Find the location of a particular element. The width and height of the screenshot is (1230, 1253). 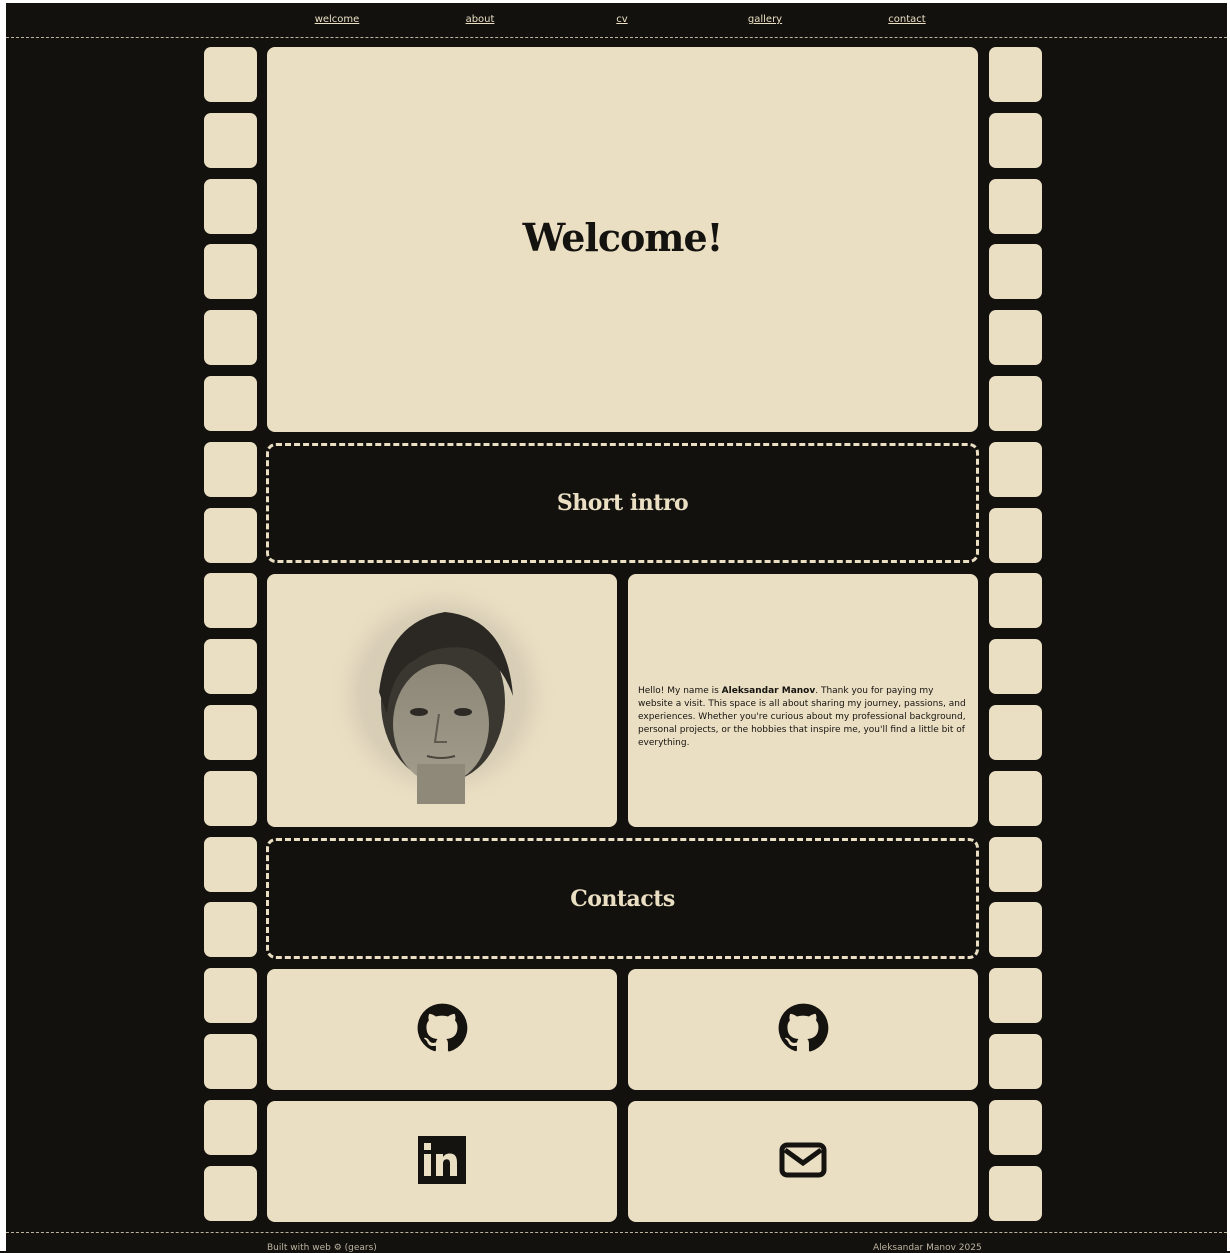

email-link is located at coordinates (803, 1161).